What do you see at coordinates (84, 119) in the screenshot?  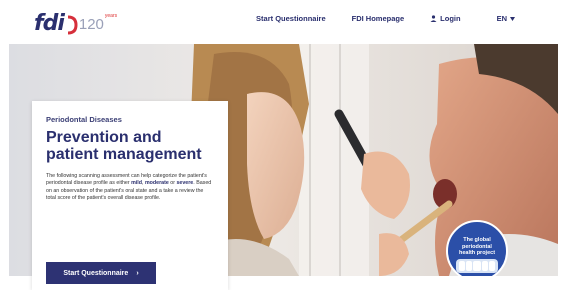 I see `card-kicker: Periodontal Diseases` at bounding box center [84, 119].